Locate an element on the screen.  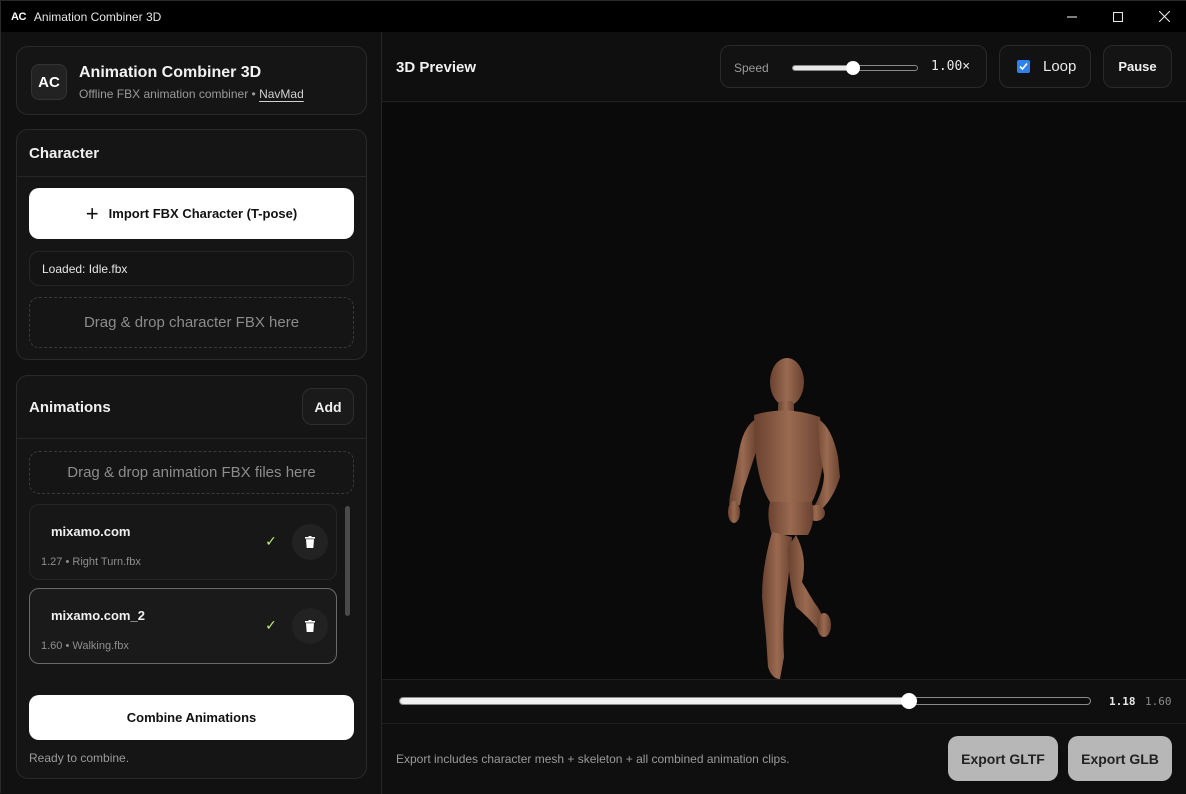
checkmark-icon is located at coordinates (1023, 66).